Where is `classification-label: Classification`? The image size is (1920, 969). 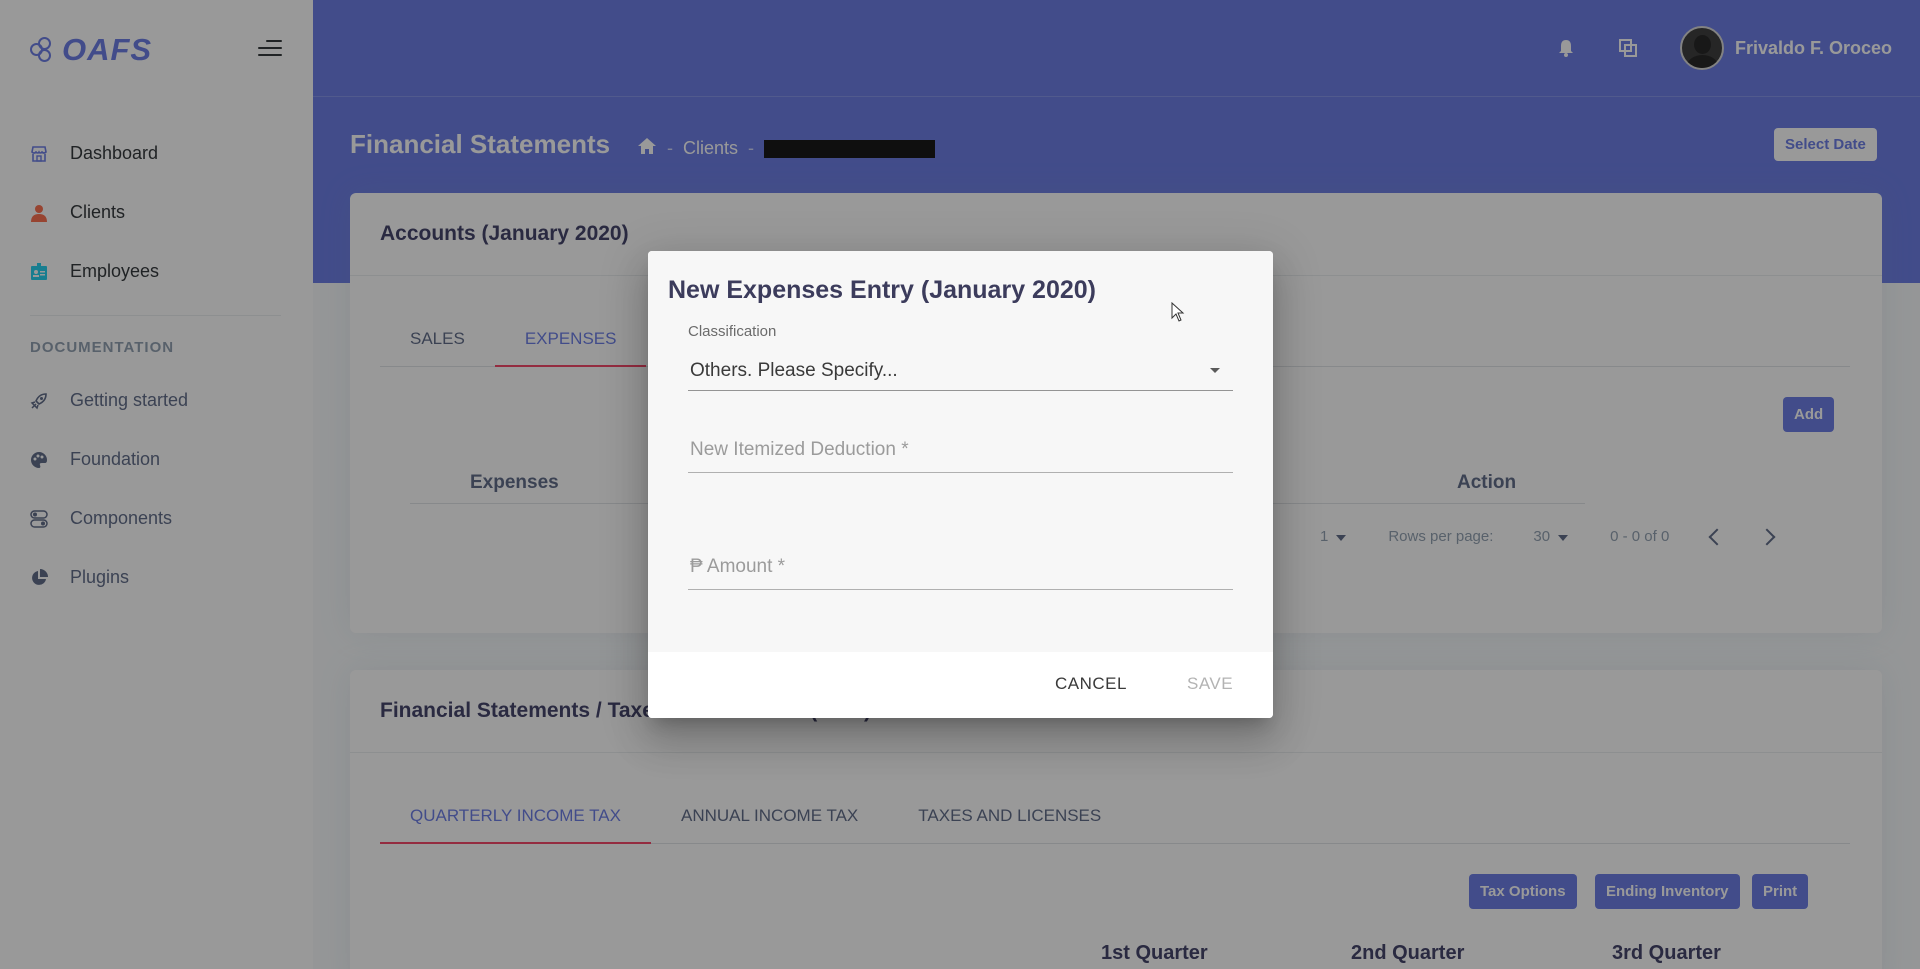
classification-label: Classification is located at coordinates (732, 331).